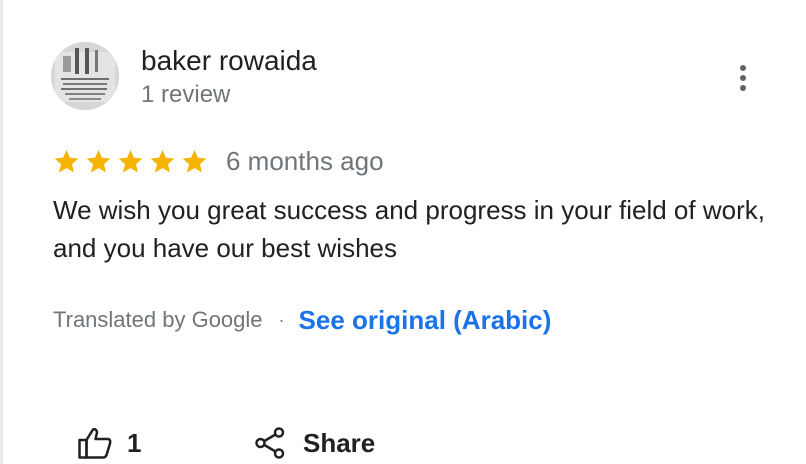  Describe the element at coordinates (305, 161) in the screenshot. I see `review-time: 6 months ago` at that location.